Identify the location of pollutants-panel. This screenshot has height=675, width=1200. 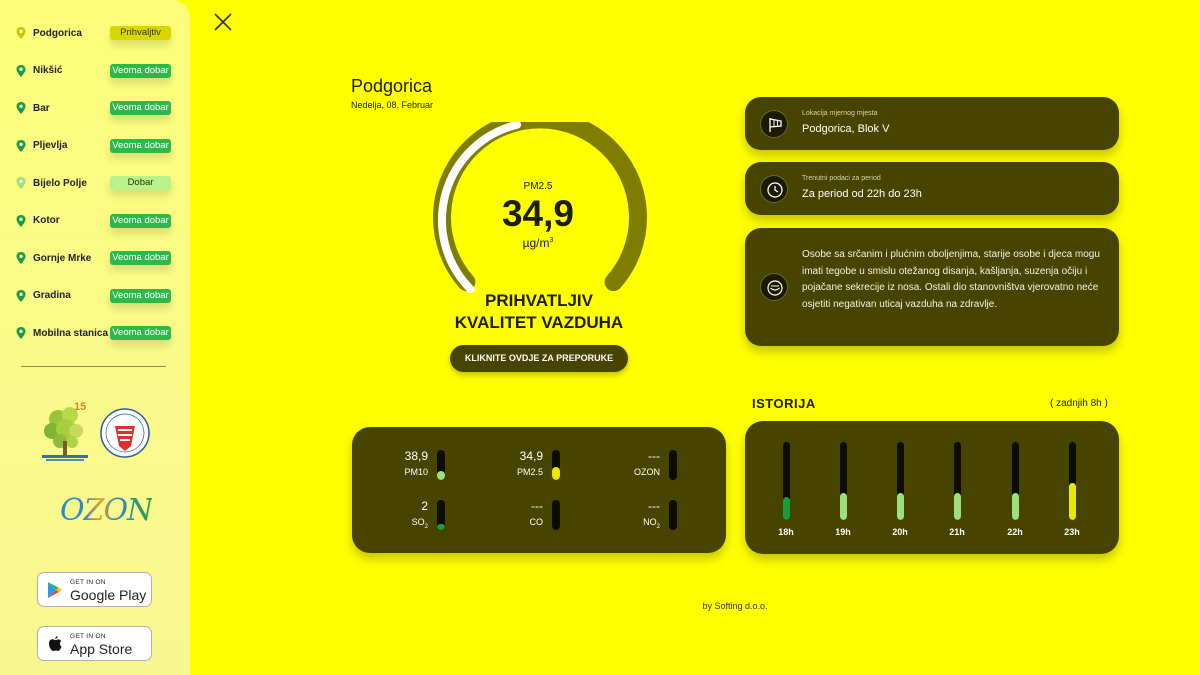
(539, 490).